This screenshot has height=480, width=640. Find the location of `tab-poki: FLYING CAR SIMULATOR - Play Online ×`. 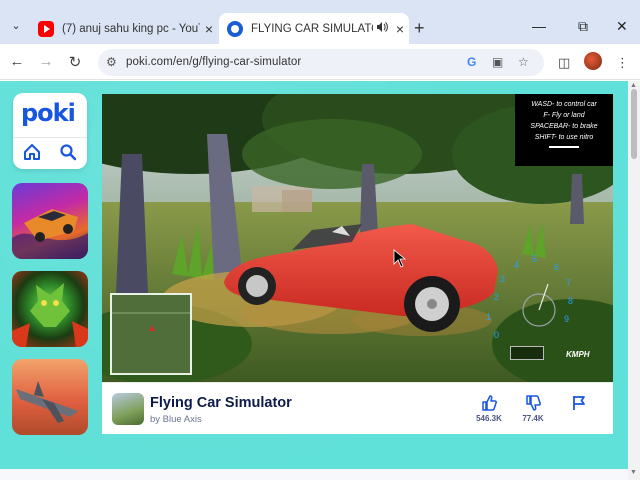

tab-poki: FLYING CAR SIMULATOR - Play Online × is located at coordinates (314, 28).